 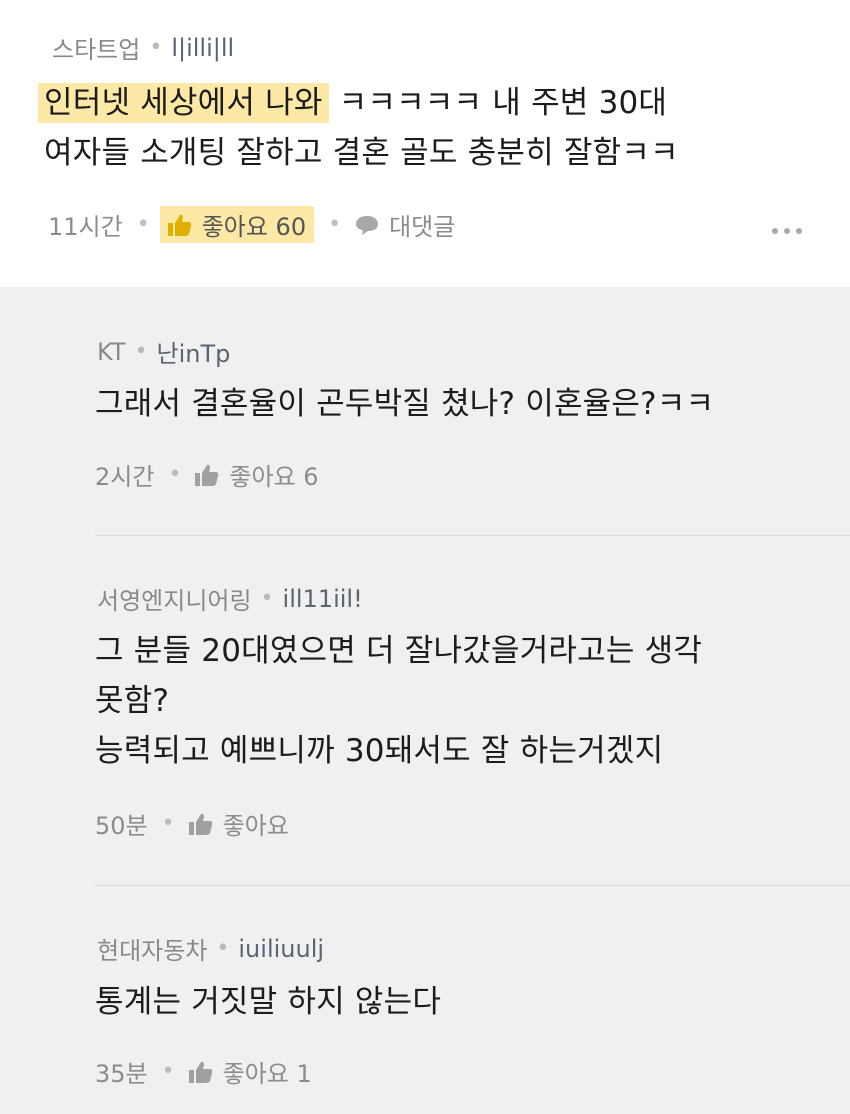 What do you see at coordinates (194, 351) in the screenshot?
I see `author-nickname: 난inTp` at bounding box center [194, 351].